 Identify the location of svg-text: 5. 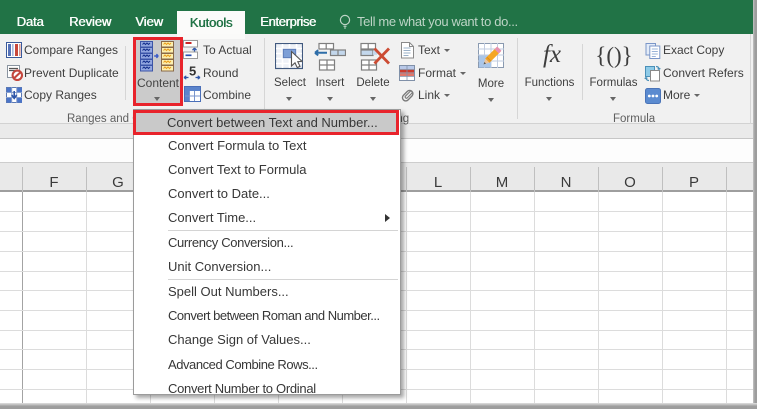
(192, 71).